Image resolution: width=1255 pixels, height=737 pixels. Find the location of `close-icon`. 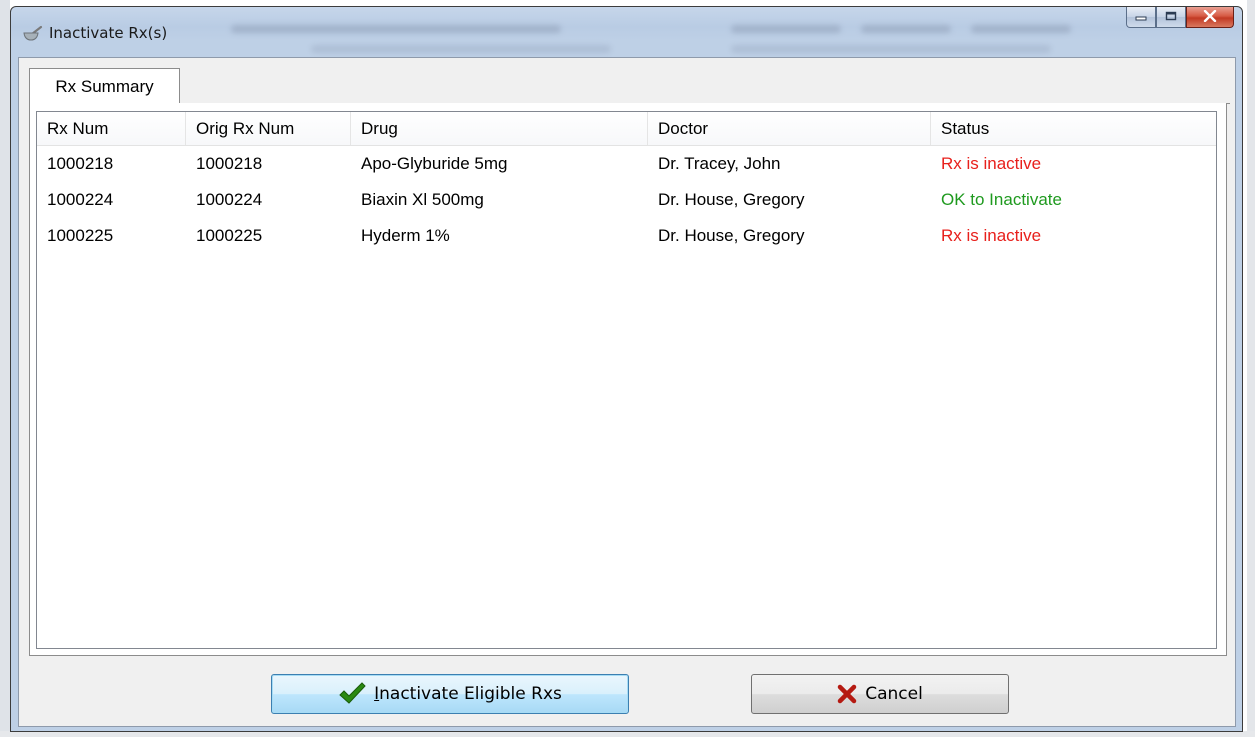

close-icon is located at coordinates (1210, 17).